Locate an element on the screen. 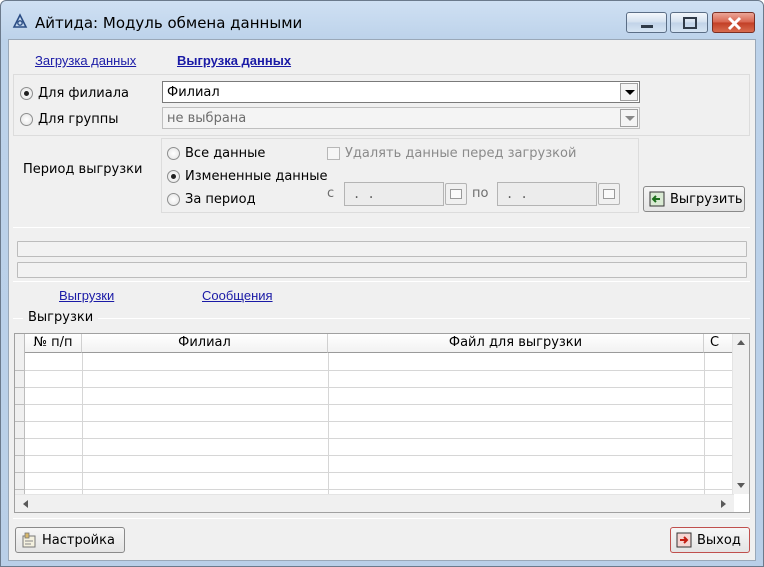 Image resolution: width=764 pixels, height=567 pixels. radio-for-period: За период is located at coordinates (211, 199).